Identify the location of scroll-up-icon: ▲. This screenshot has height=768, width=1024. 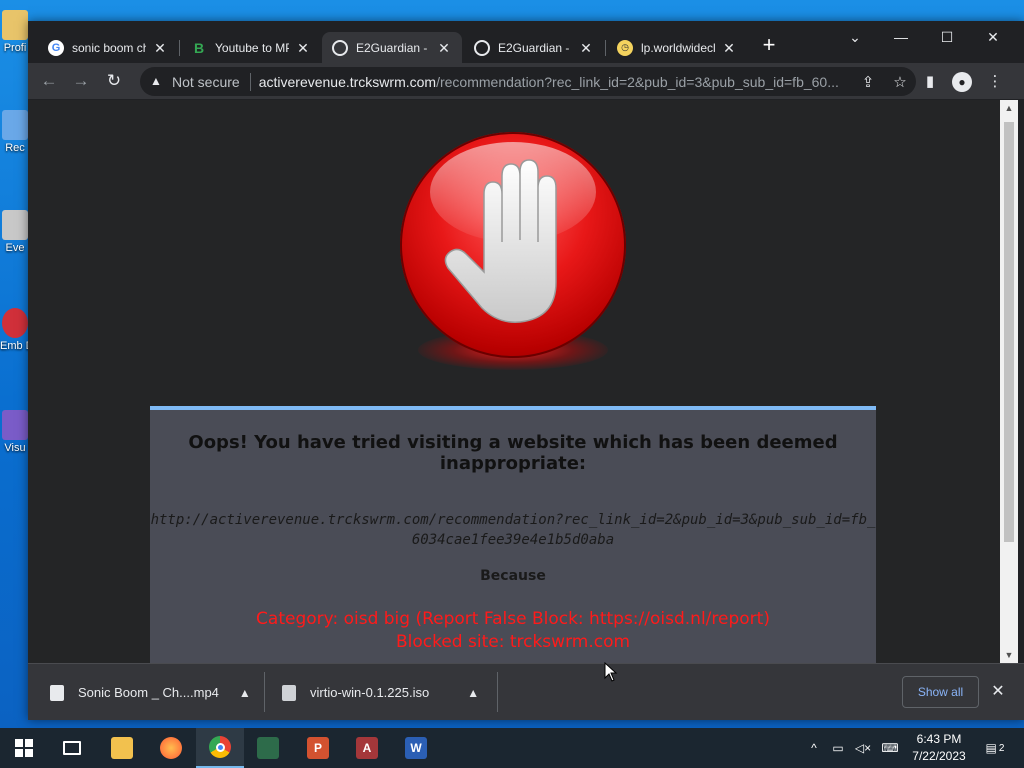
(1009, 108).